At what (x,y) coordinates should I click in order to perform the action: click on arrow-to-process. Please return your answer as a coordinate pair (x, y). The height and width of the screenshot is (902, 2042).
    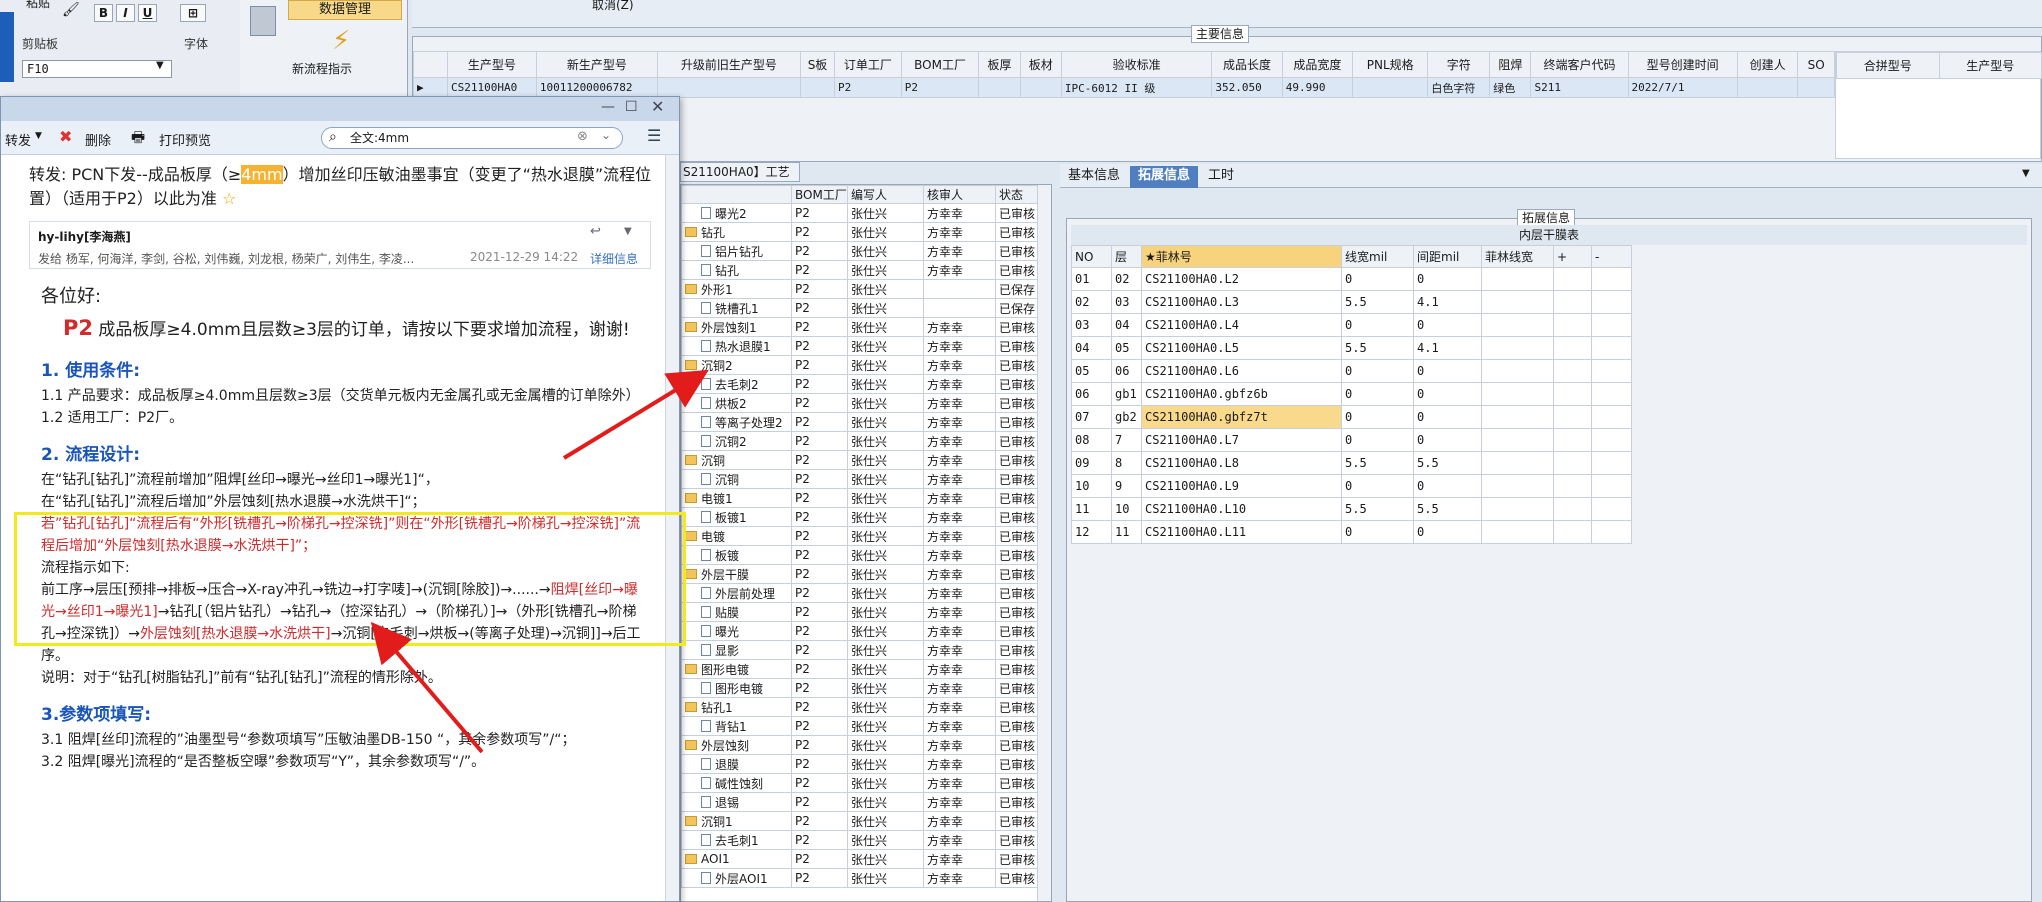
    Looking at the image, I should click on (635, 414).